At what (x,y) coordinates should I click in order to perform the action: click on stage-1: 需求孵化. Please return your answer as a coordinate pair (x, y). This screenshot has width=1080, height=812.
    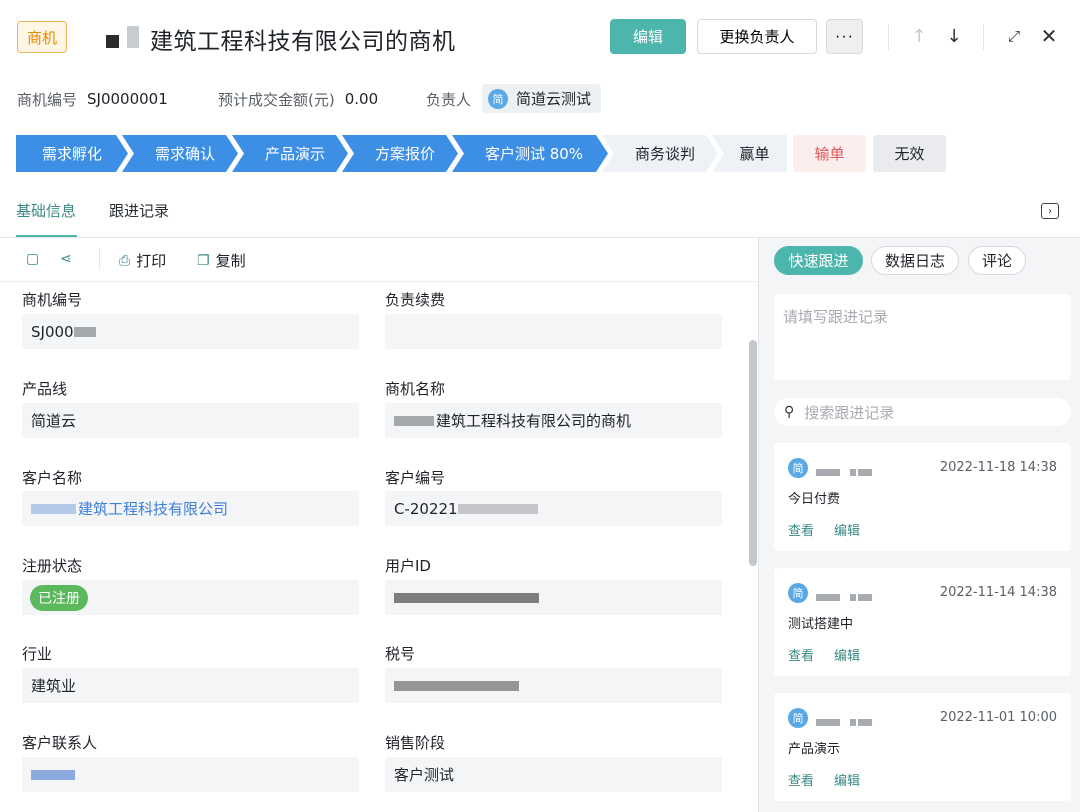
    Looking at the image, I should click on (72, 153).